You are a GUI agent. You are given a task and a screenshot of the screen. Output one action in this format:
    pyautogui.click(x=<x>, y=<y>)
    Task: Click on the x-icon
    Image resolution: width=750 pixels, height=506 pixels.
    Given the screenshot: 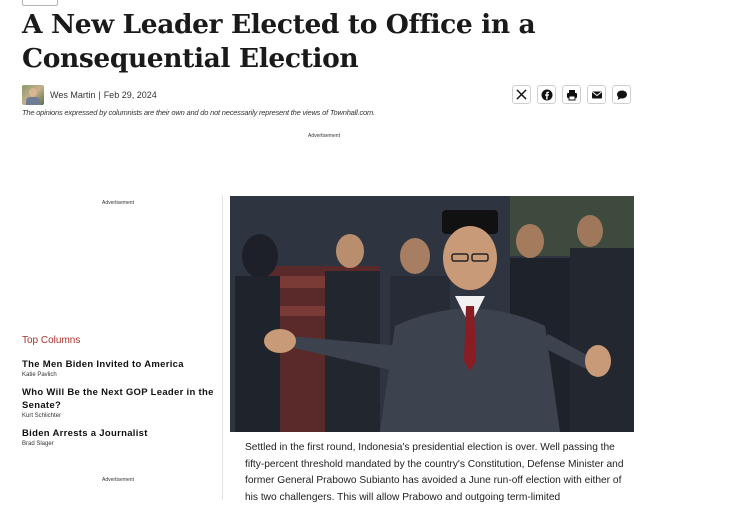 What is the action you would take?
    pyautogui.click(x=521, y=94)
    